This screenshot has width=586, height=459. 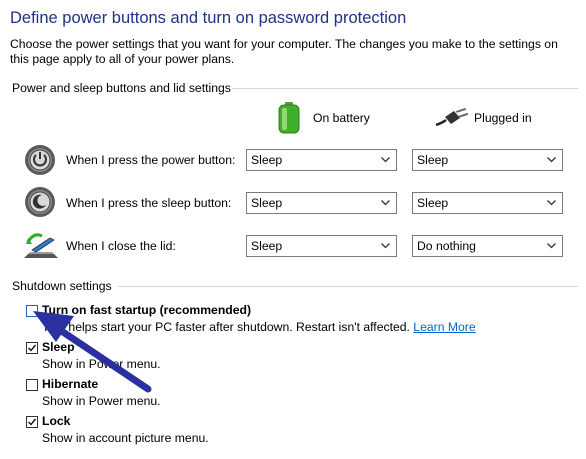 I want to click on power-button-battery-select: Sleep, so click(x=321, y=160).